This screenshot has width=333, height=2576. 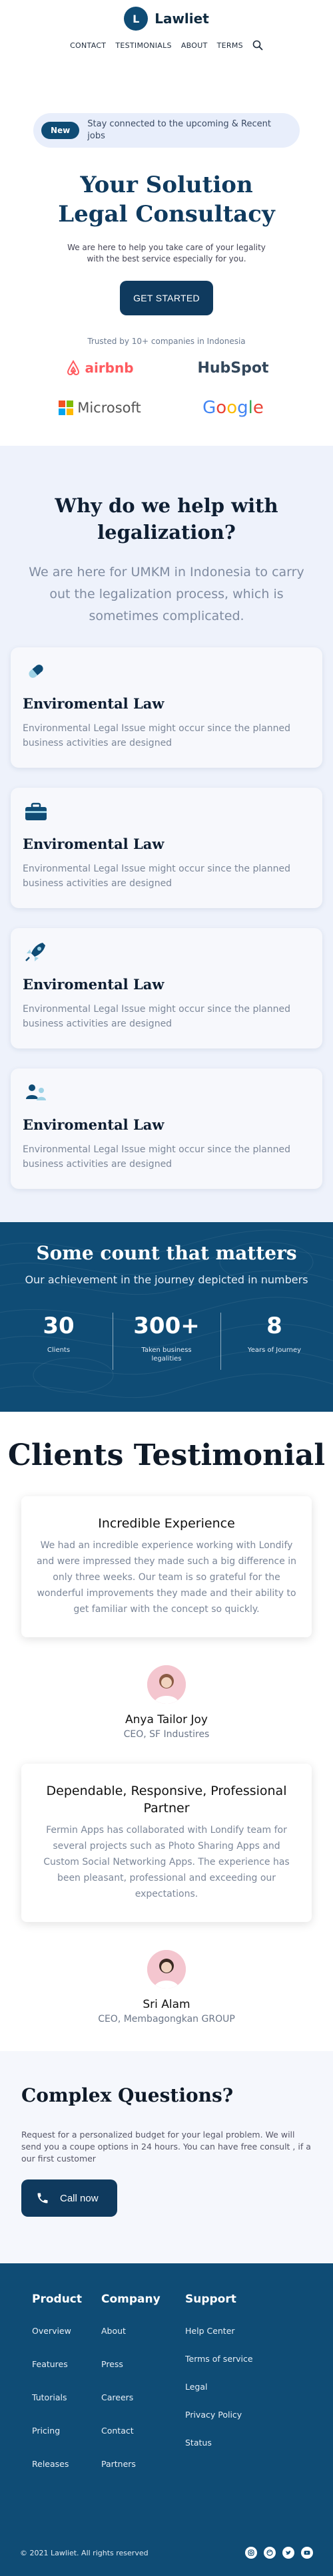 I want to click on nav-contact: CONTACT, so click(x=88, y=45).